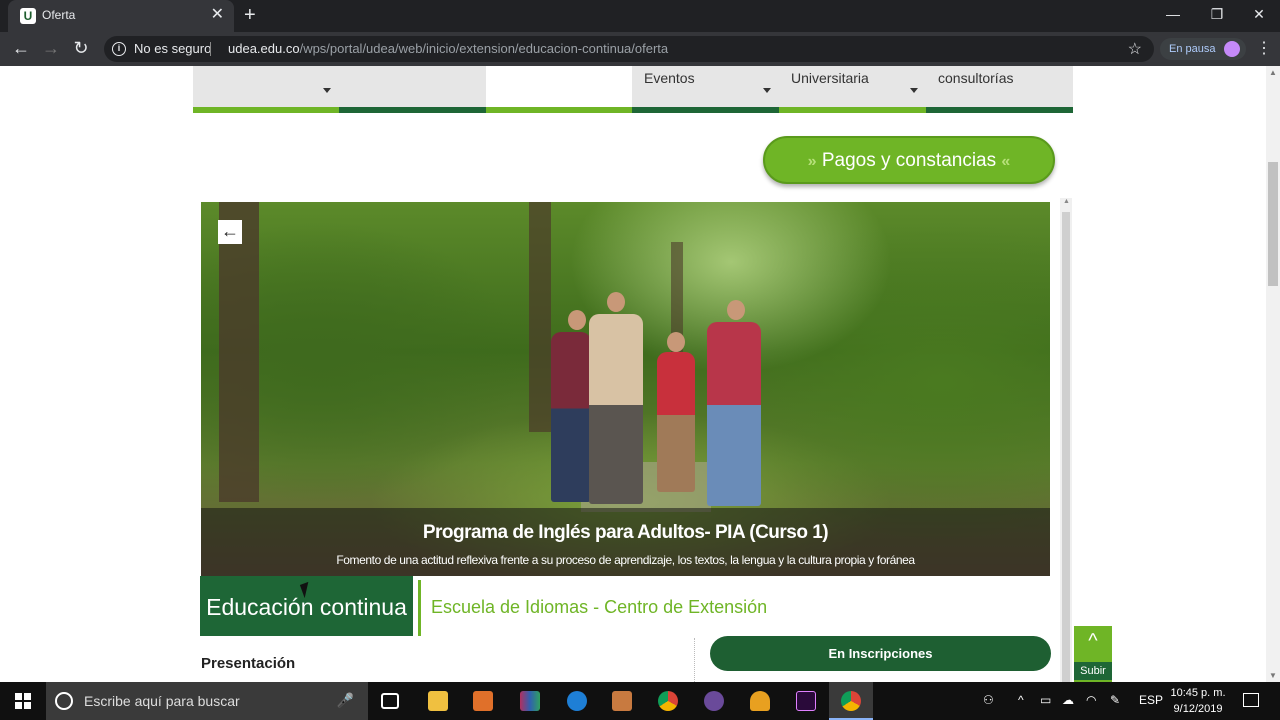 Image resolution: width=1280 pixels, height=720 pixels. I want to click on notifications-icon, so click(1251, 700).